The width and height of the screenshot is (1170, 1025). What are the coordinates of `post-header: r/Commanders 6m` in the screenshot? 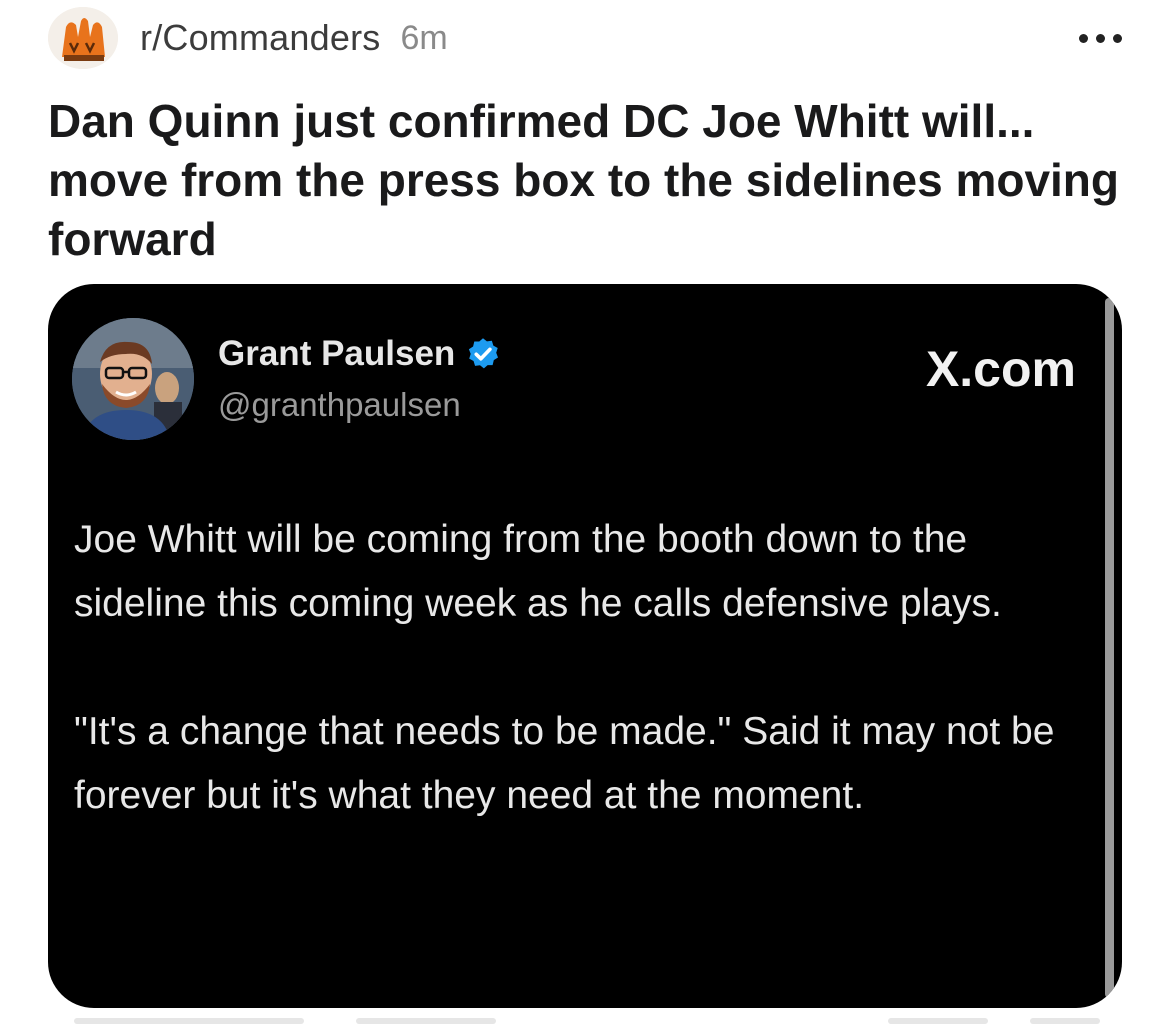 It's located at (585, 38).